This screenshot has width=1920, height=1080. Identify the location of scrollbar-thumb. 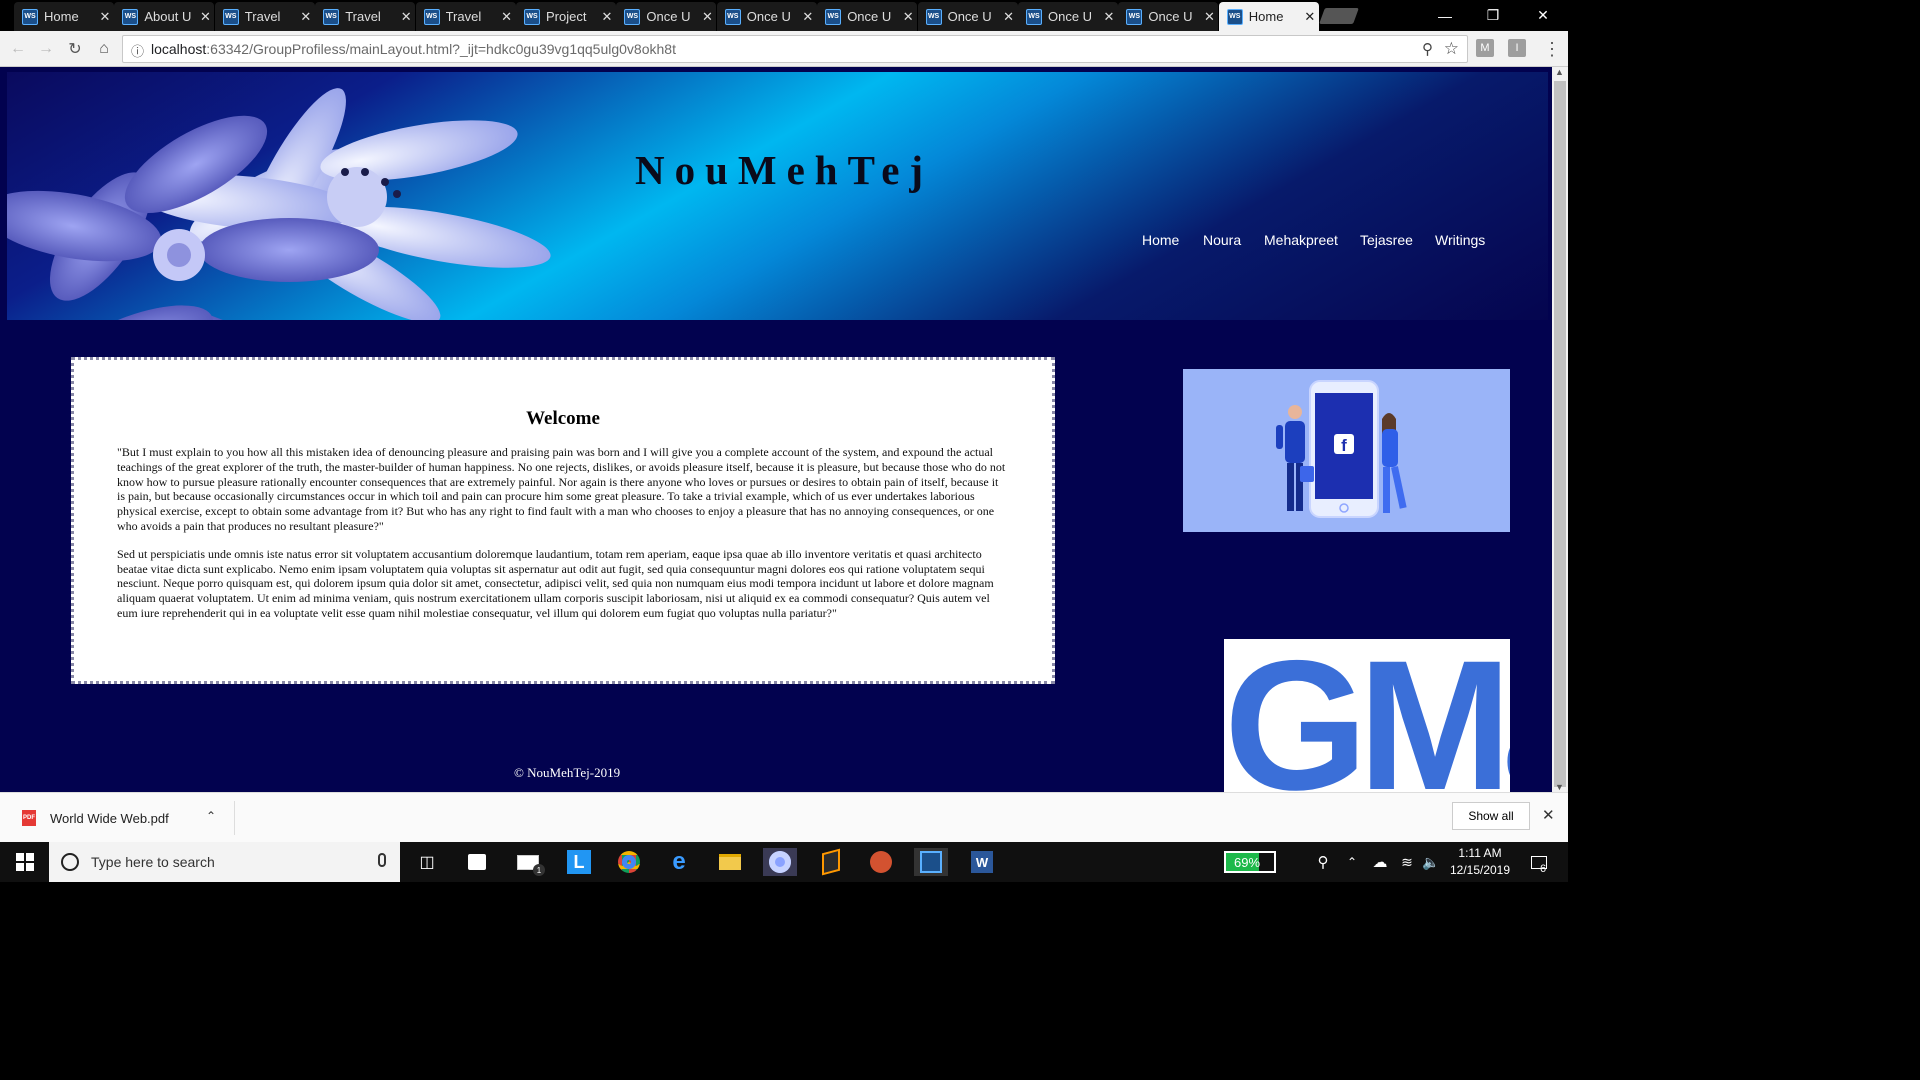
(1560, 434).